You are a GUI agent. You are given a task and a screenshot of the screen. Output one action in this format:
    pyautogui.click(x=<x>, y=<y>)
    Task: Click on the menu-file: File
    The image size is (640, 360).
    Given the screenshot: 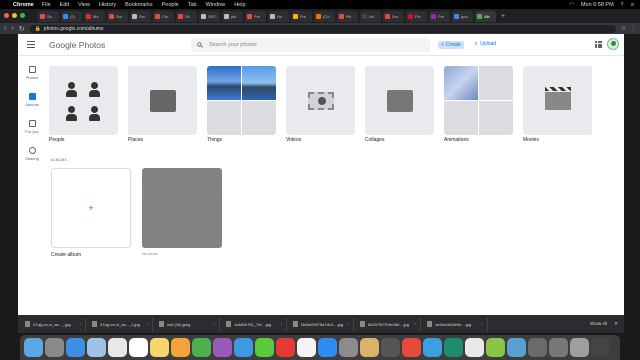 What is the action you would take?
    pyautogui.click(x=46, y=5)
    